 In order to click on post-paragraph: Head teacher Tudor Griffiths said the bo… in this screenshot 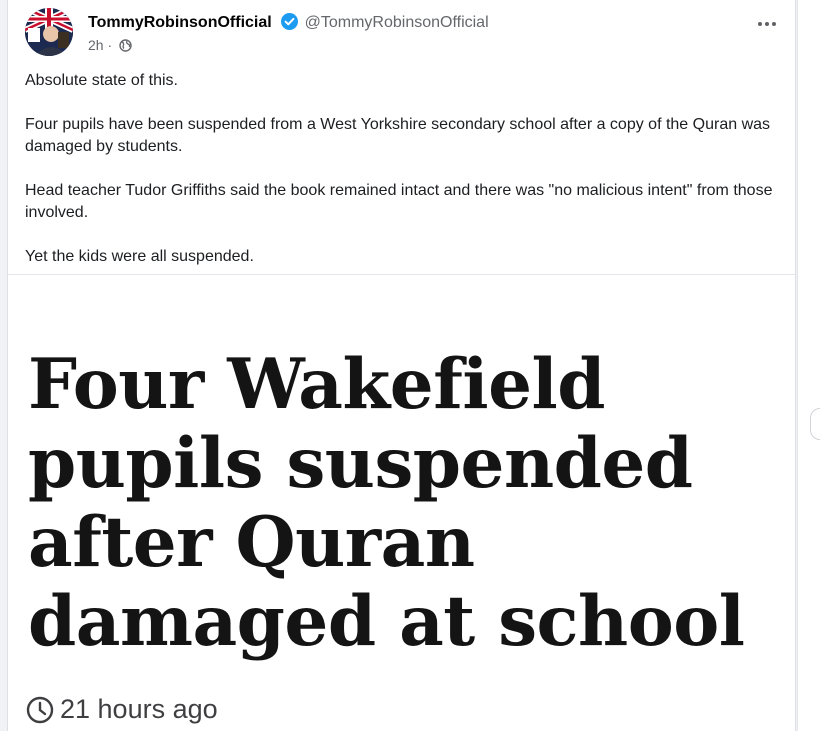, I will do `click(399, 201)`.